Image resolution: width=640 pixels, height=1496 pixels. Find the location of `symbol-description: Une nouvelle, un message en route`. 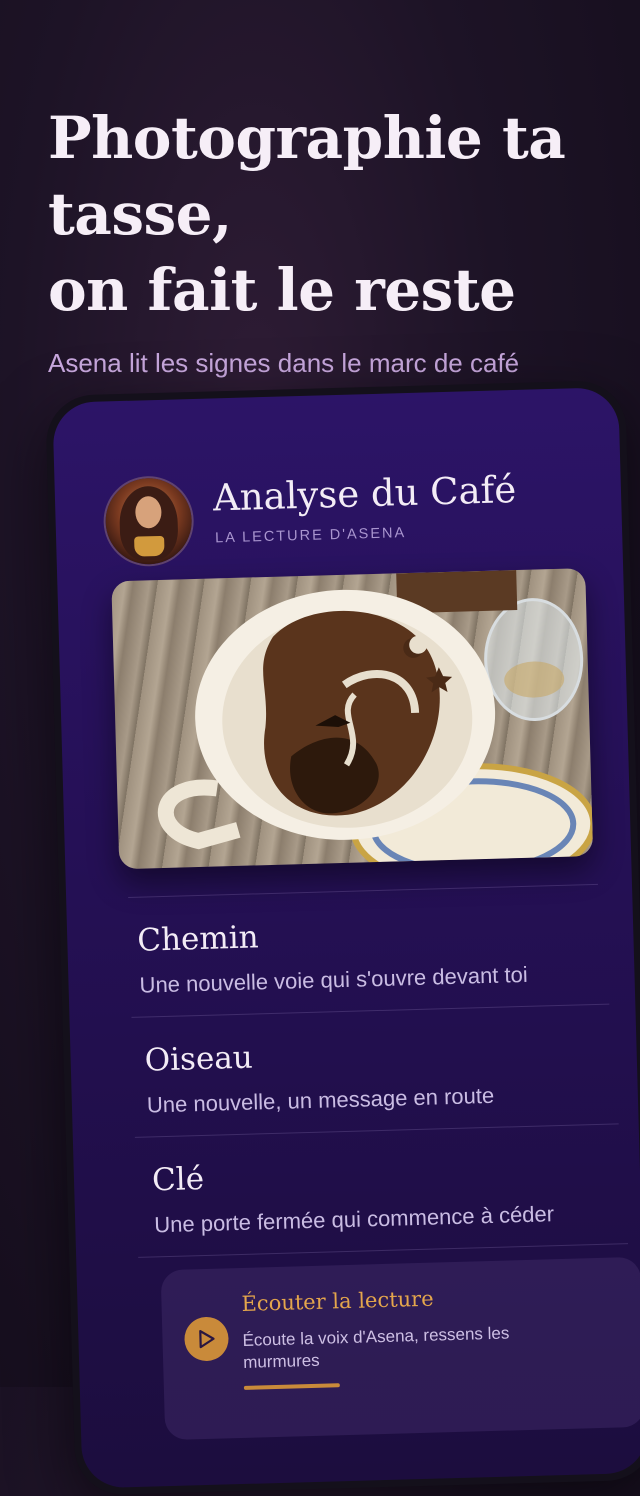

symbol-description: Une nouvelle, un message en route is located at coordinates (320, 1100).